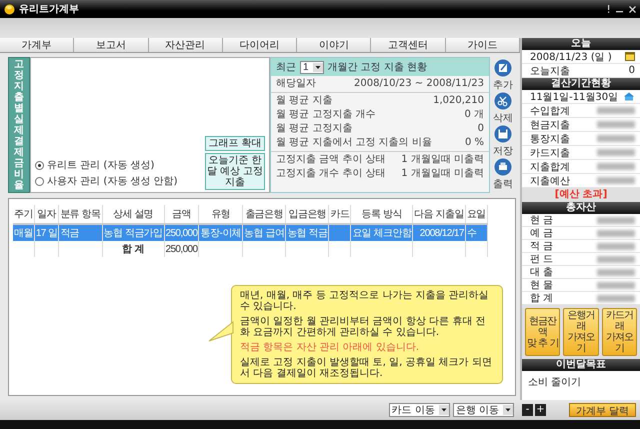  Describe the element at coordinates (629, 96) in the screenshot. I see `house-icon` at that location.